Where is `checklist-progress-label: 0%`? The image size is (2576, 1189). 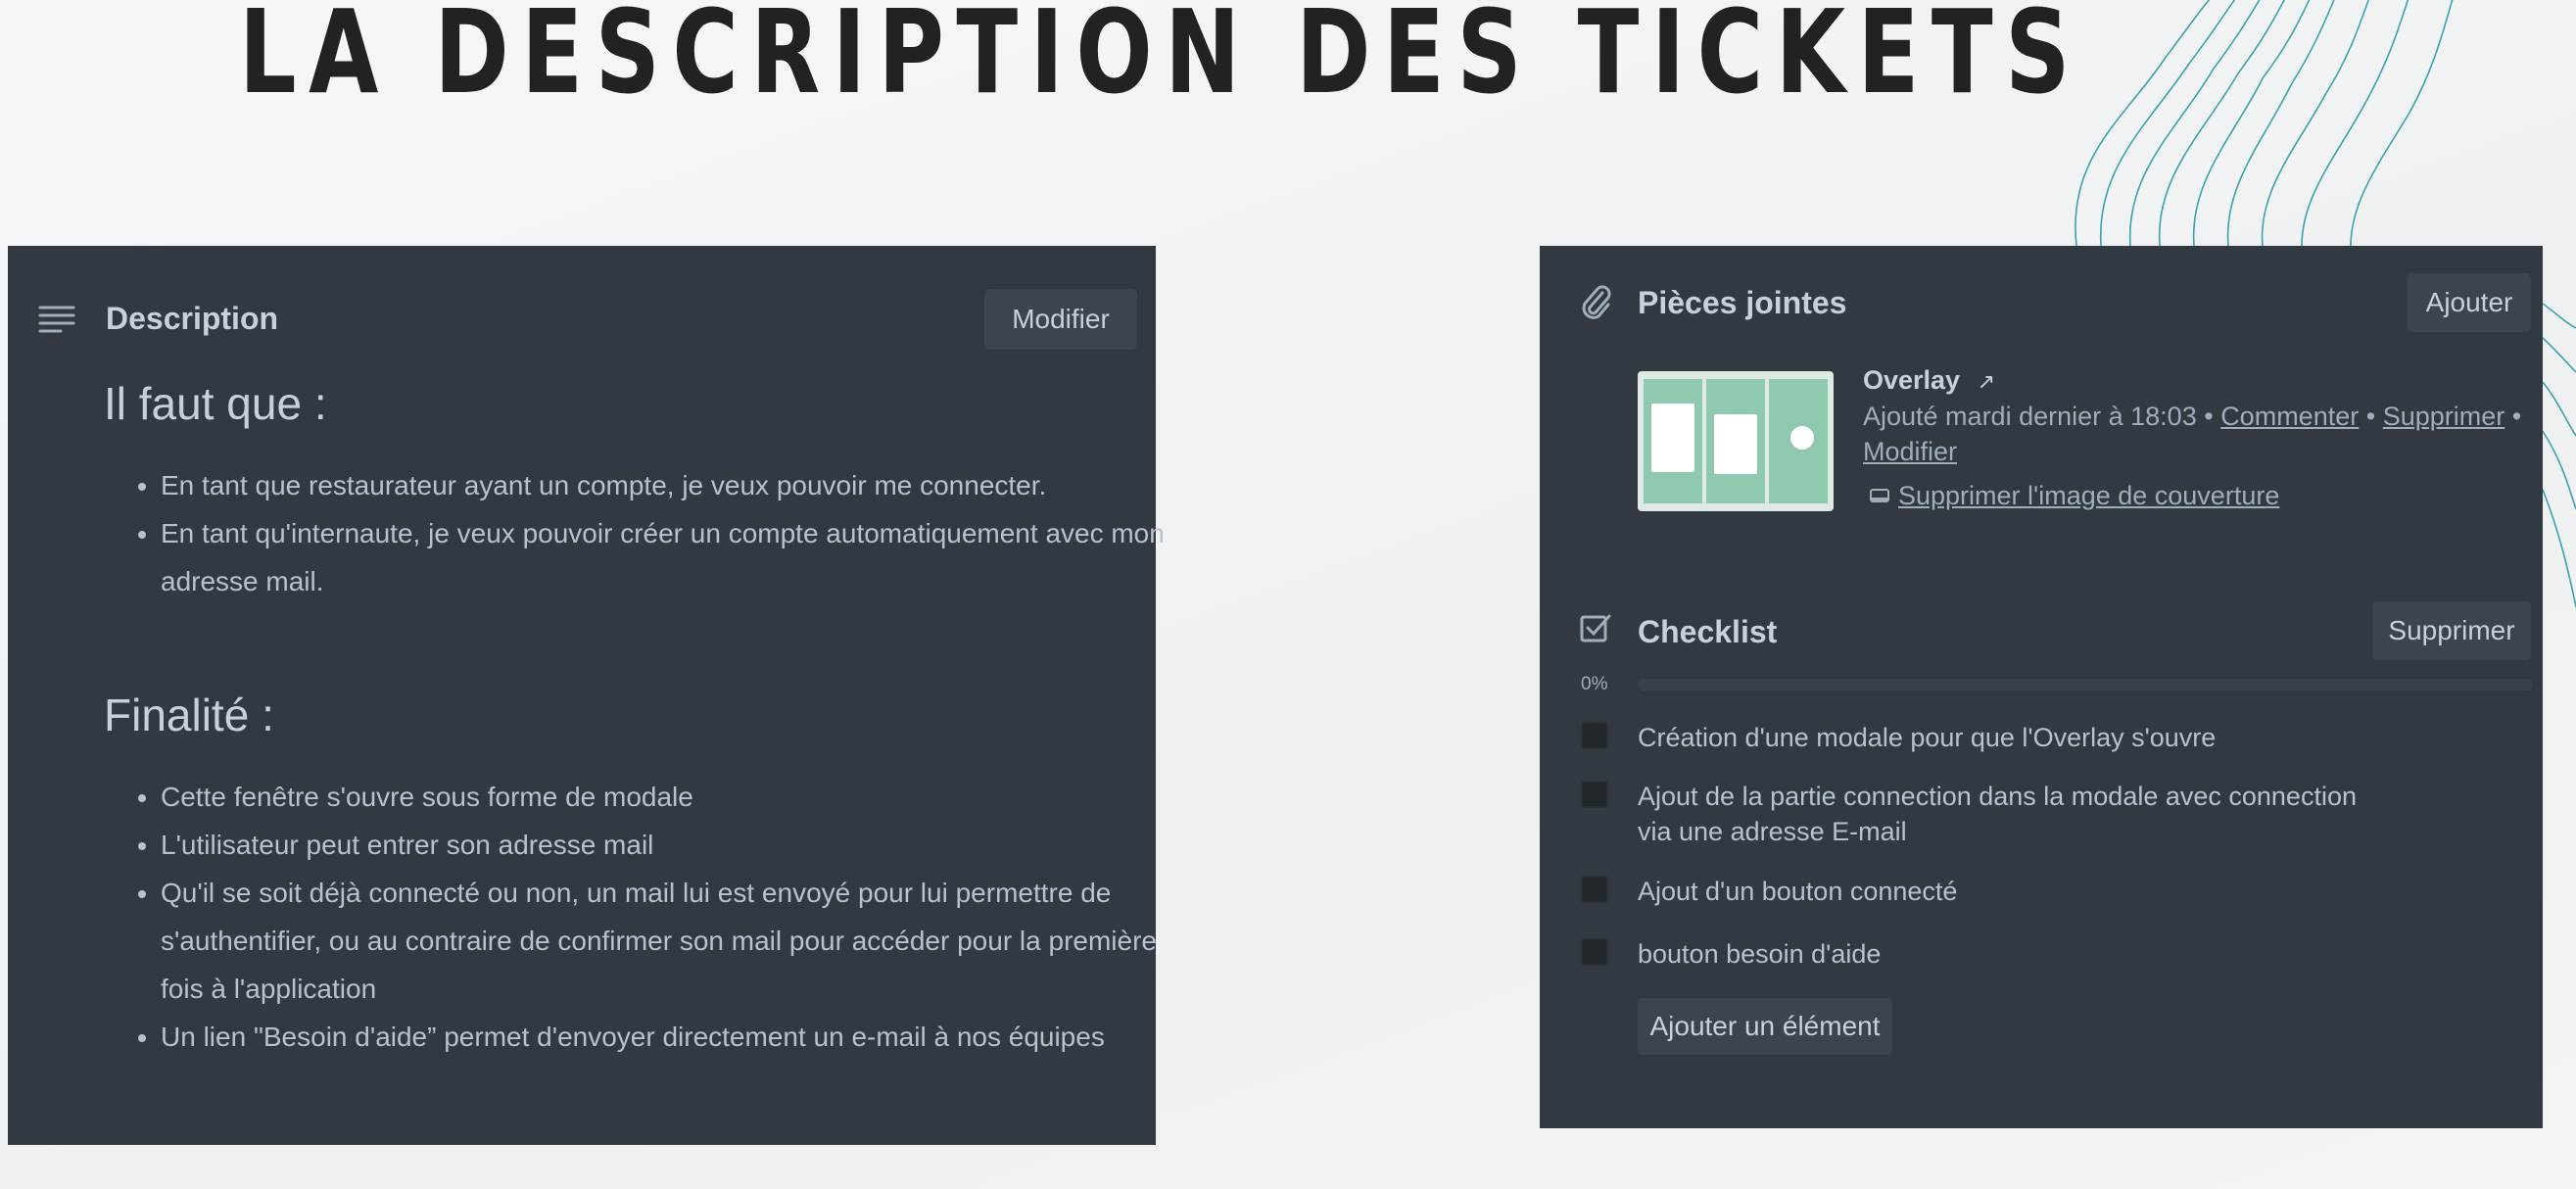
checklist-progress-label: 0% is located at coordinates (1594, 684).